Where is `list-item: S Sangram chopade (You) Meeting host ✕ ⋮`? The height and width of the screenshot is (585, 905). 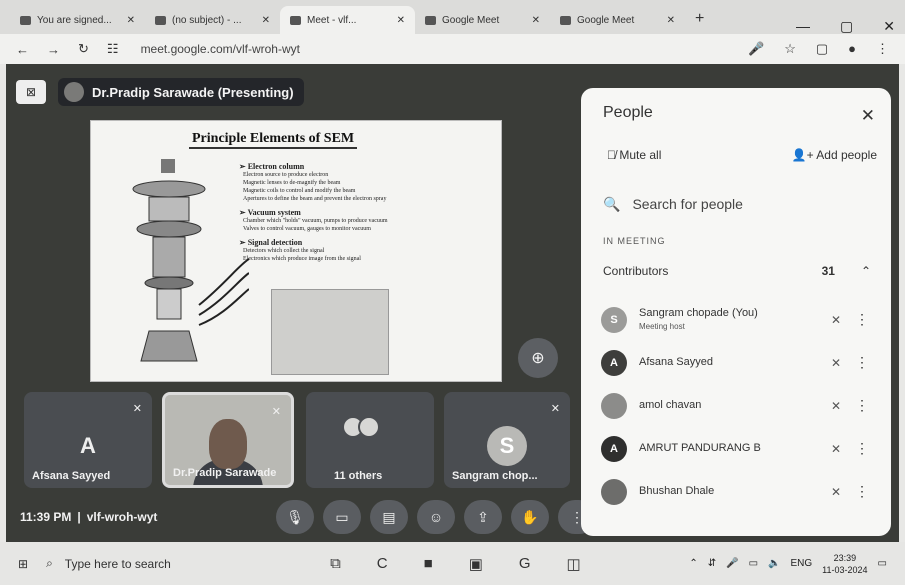 list-item: S Sangram chopade (You) Meeting host ✕ ⋮ is located at coordinates (736, 319).